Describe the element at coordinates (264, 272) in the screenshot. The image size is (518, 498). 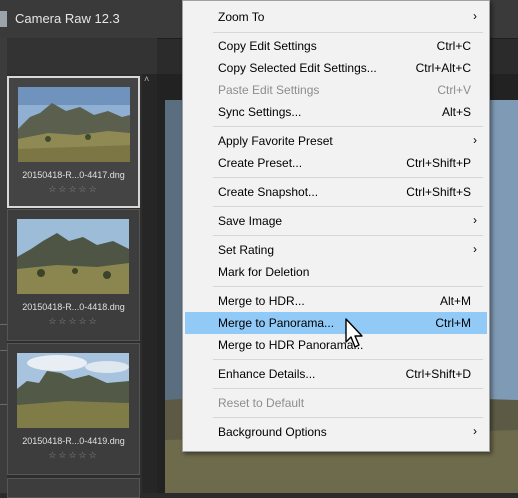
I see `menu-item-label: Mark for Deletion` at that location.